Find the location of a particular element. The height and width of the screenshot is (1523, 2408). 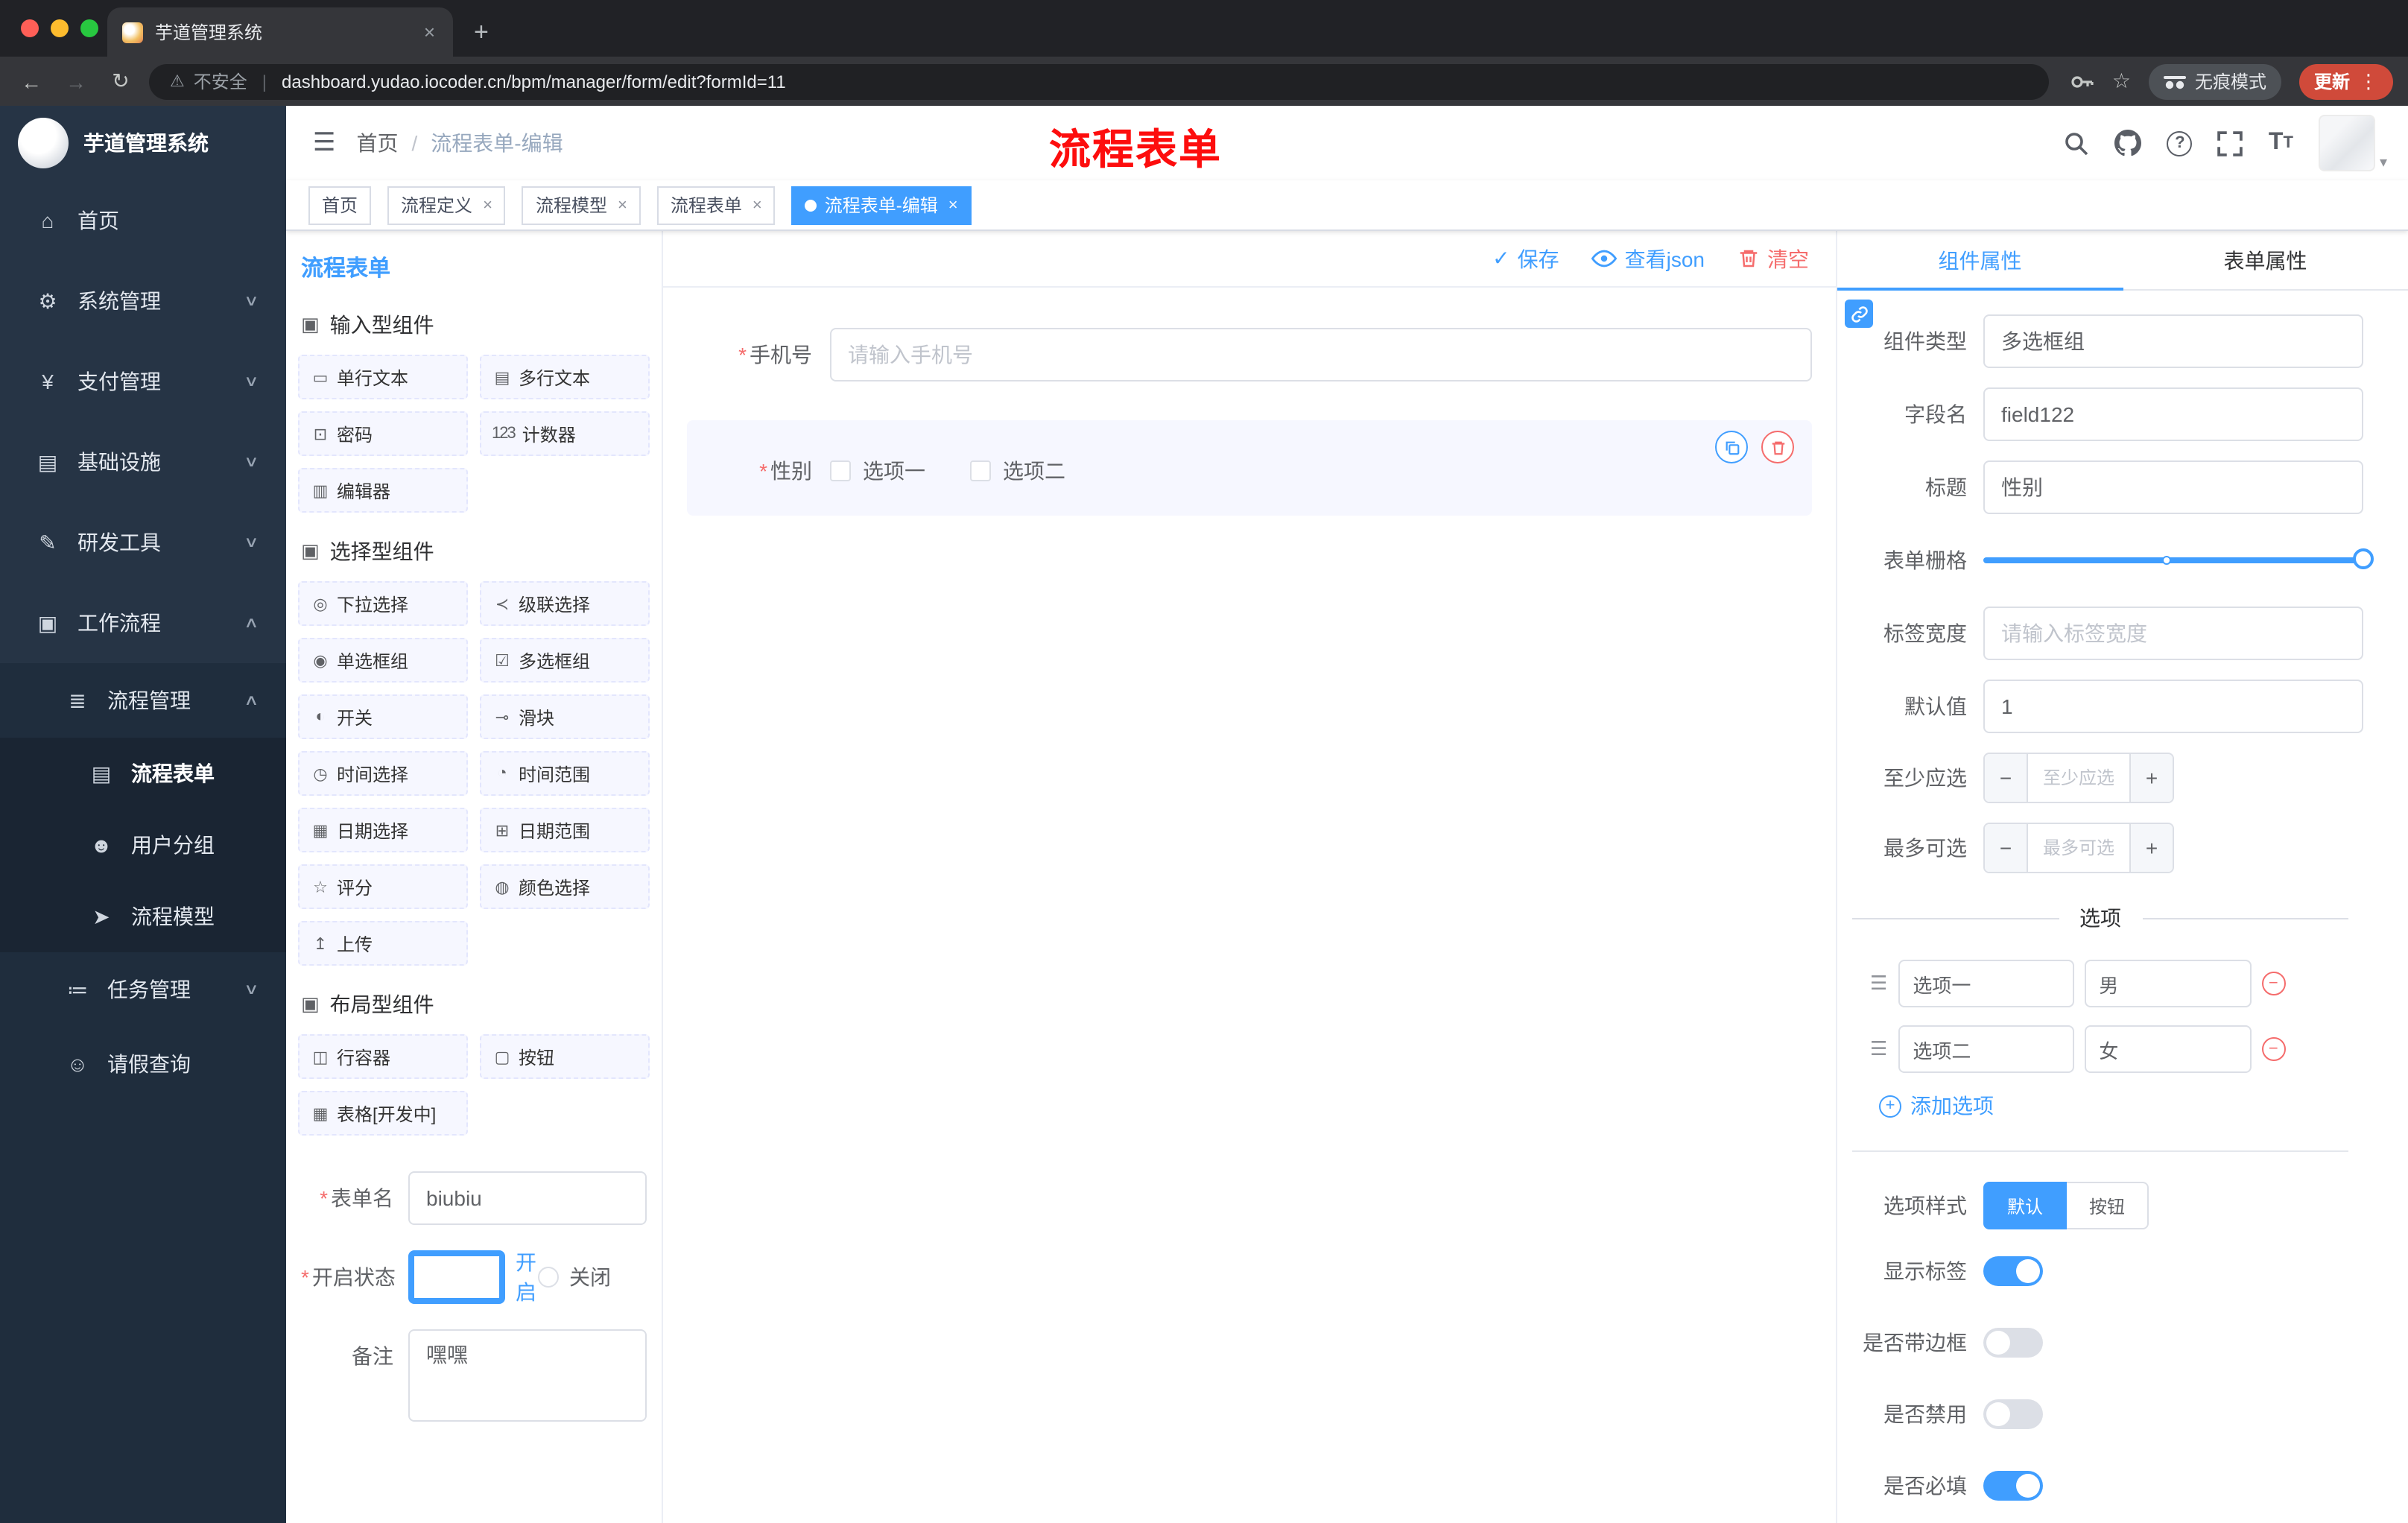

required-toggle is located at coordinates (2013, 1486).